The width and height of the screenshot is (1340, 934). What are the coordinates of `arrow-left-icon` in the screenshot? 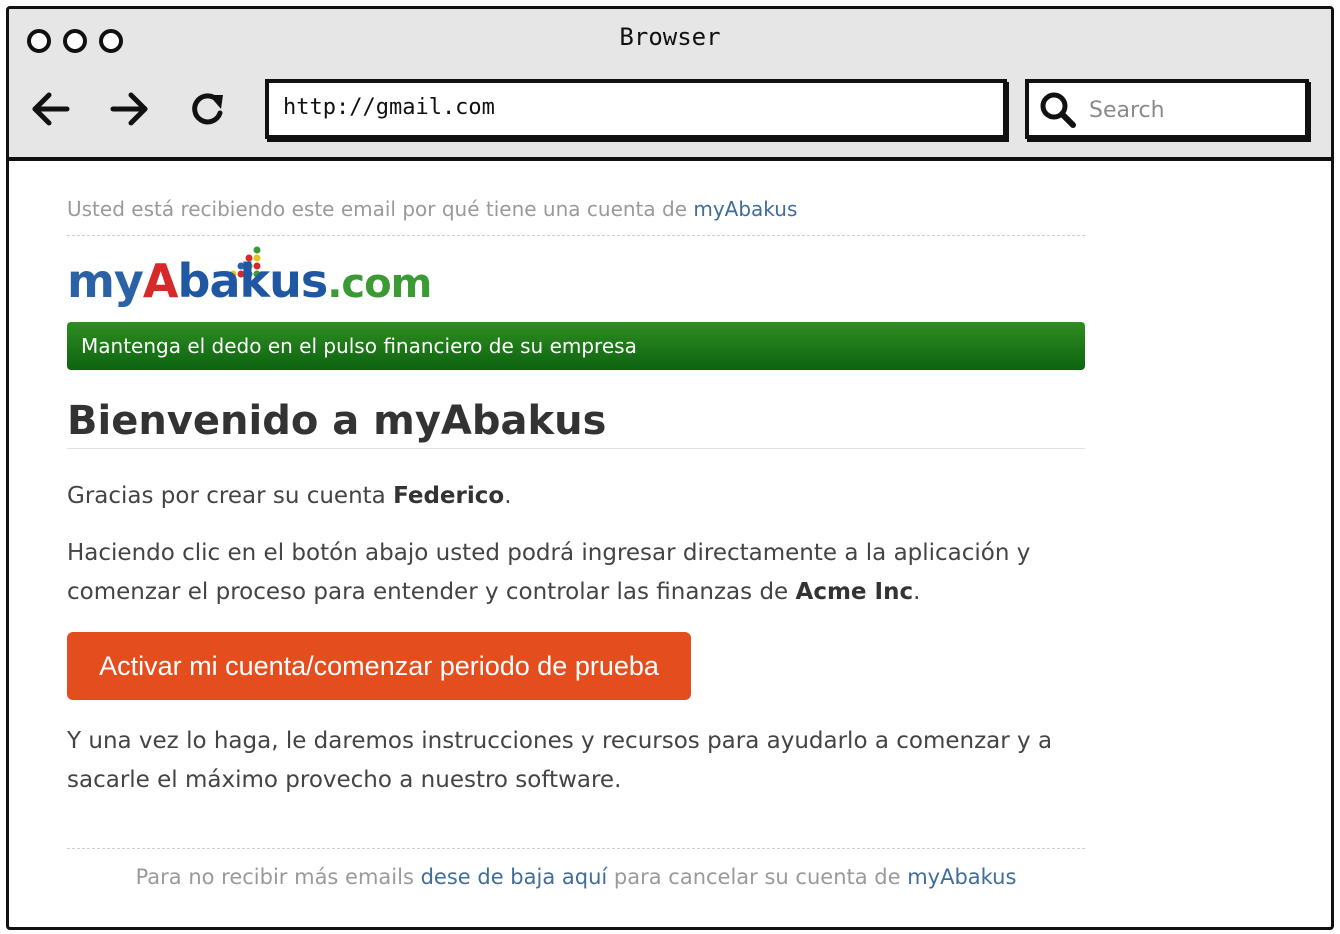 It's located at (51, 109).